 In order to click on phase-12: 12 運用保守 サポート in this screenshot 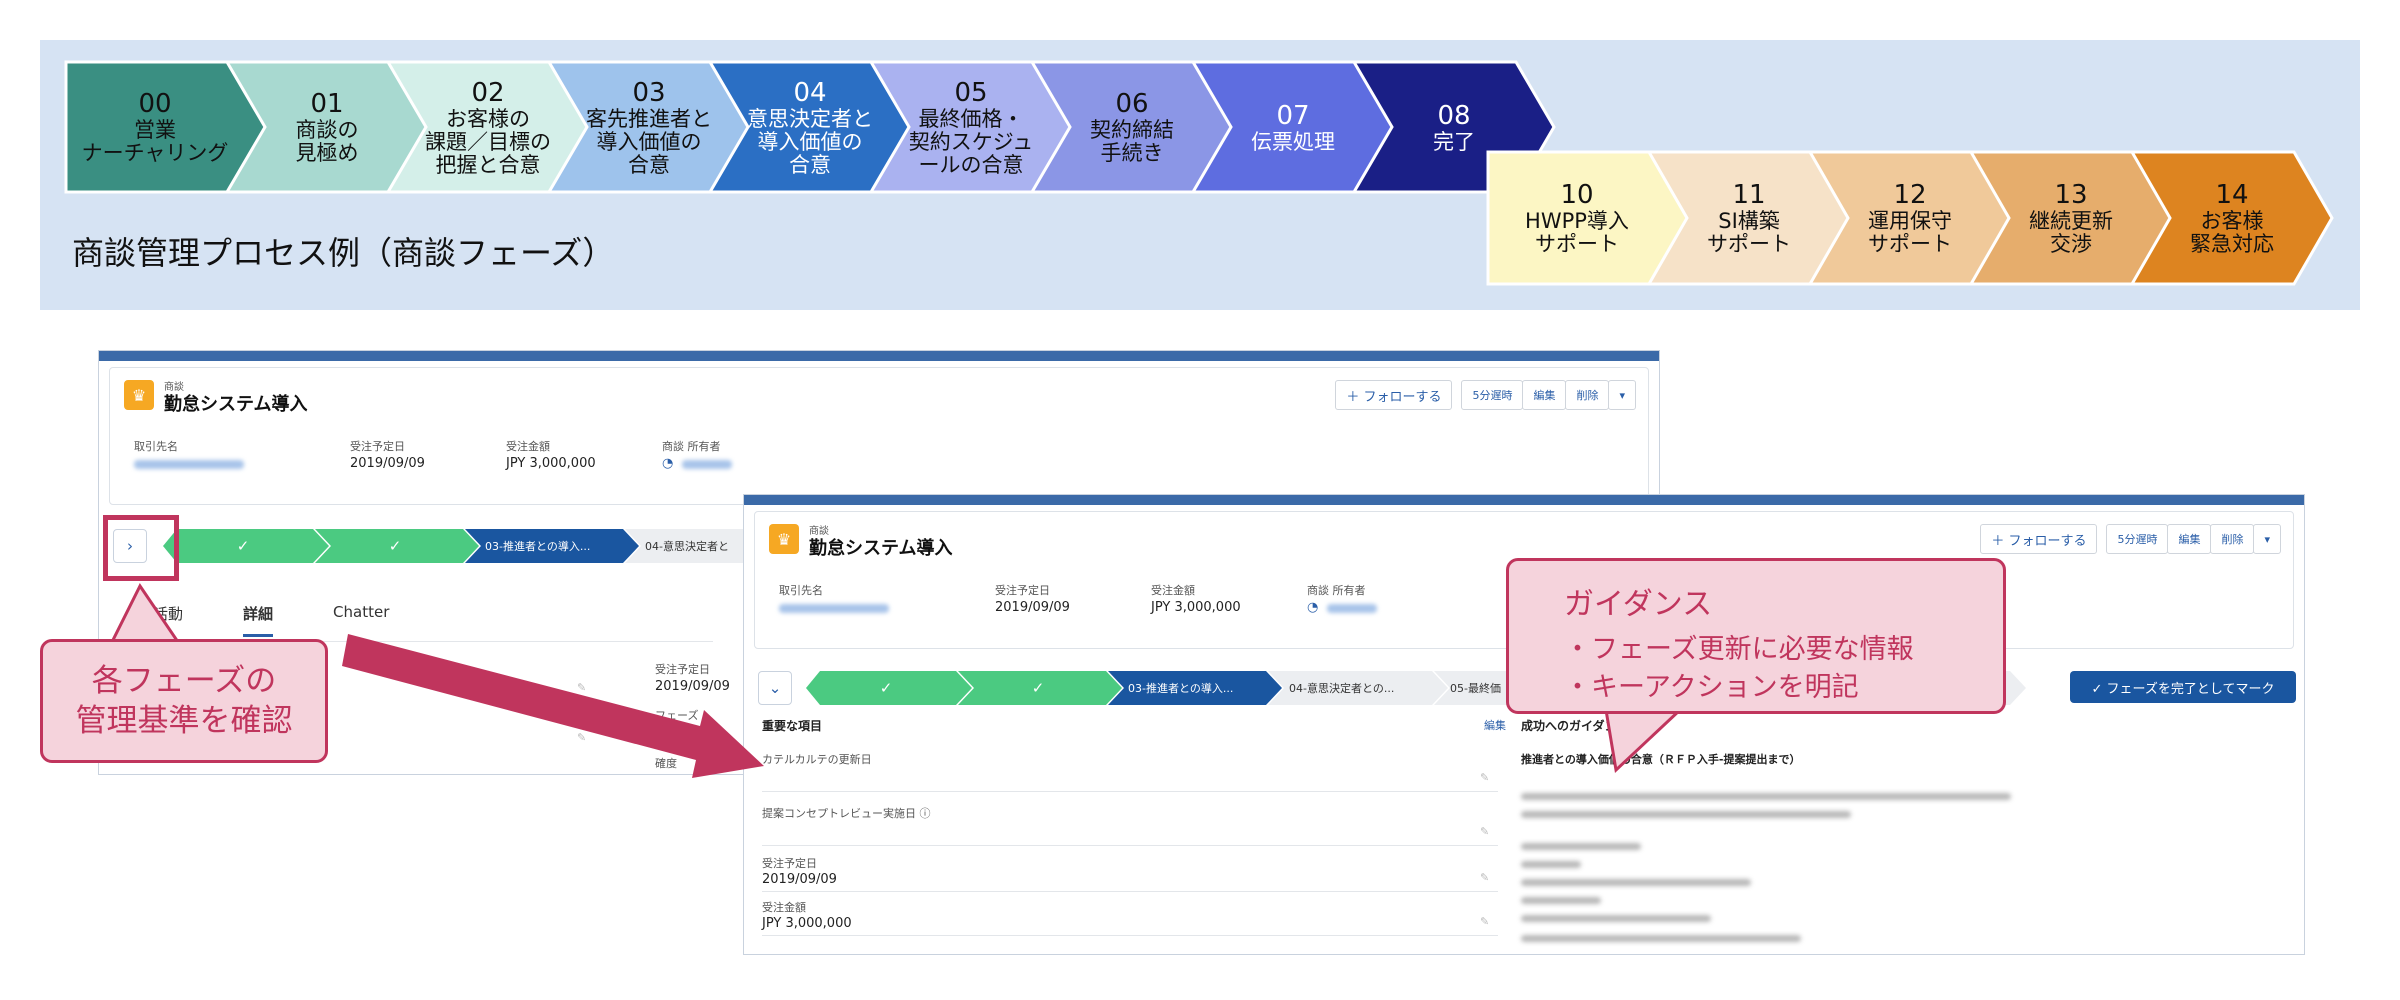, I will do `click(1910, 218)`.